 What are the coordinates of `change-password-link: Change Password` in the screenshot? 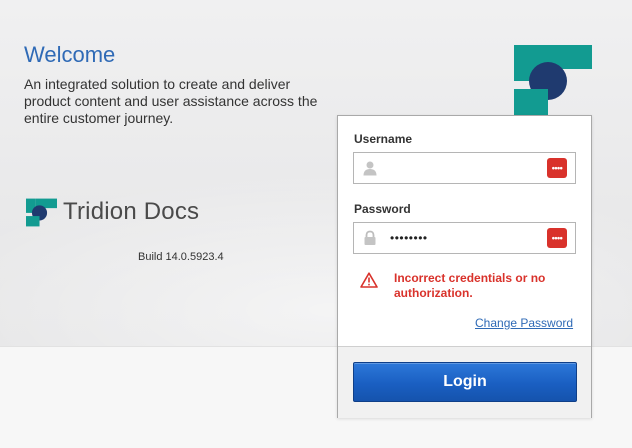 It's located at (524, 323).